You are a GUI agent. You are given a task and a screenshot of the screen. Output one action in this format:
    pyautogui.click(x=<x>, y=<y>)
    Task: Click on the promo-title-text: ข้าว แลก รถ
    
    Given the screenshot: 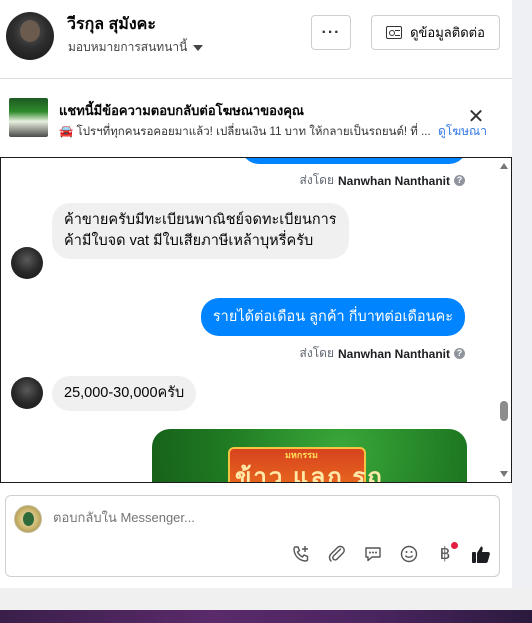 What is the action you would take?
    pyautogui.click(x=309, y=473)
    